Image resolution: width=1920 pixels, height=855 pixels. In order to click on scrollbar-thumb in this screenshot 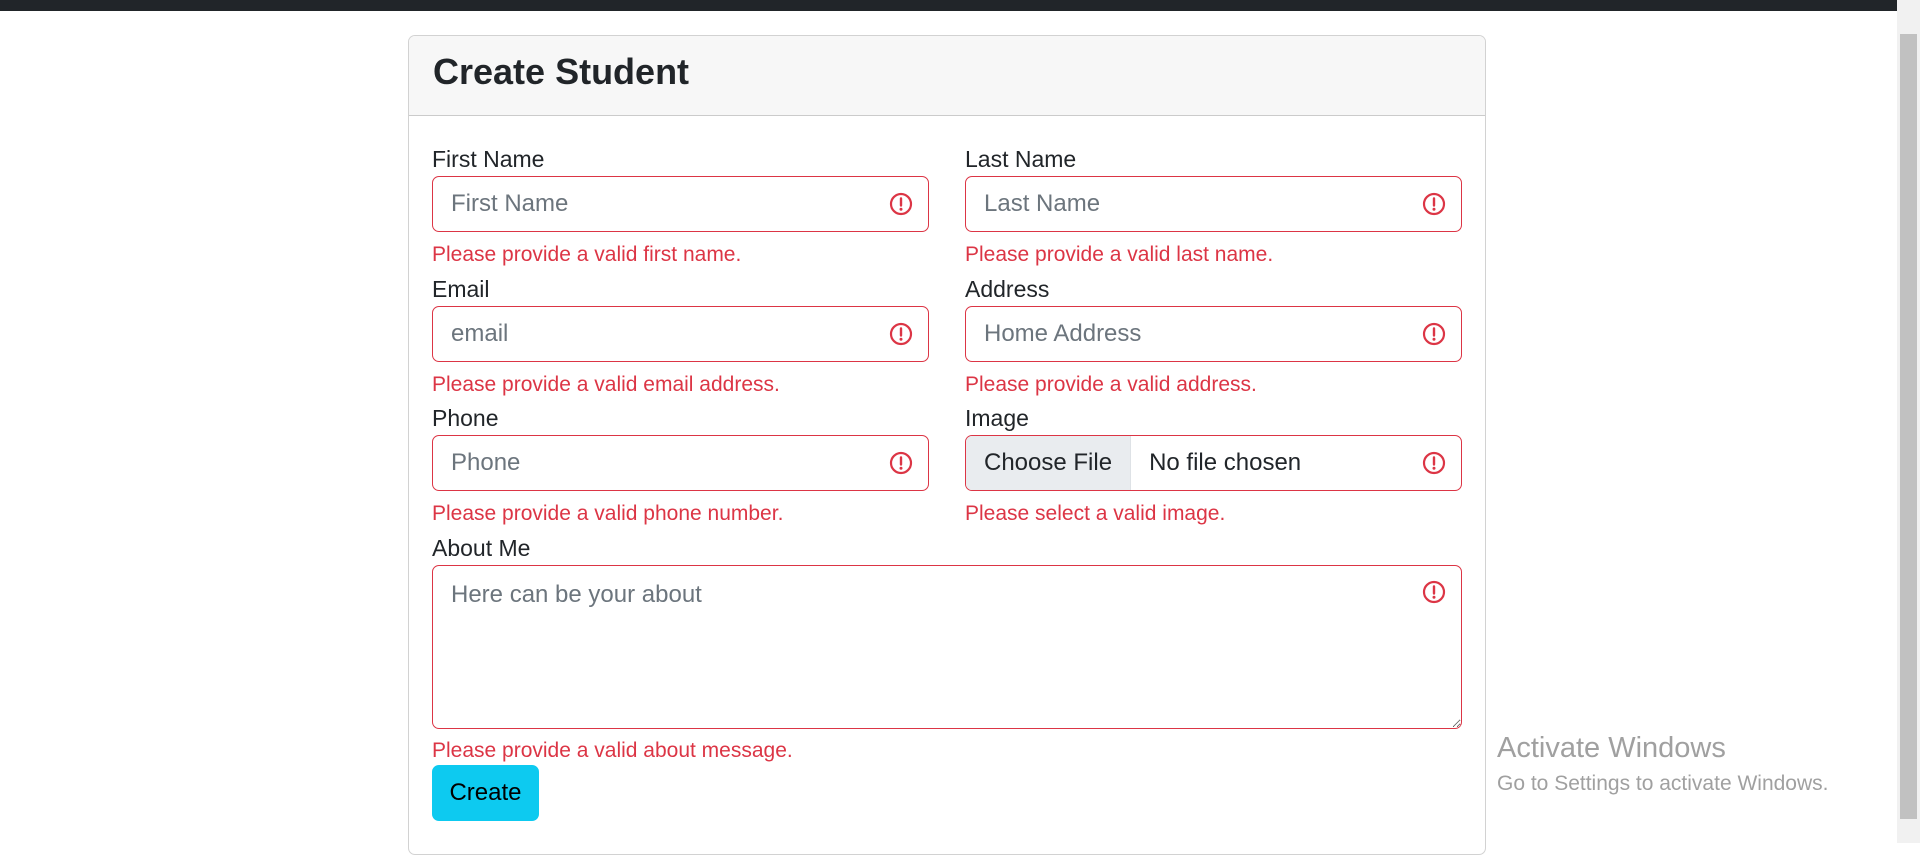, I will do `click(1908, 426)`.